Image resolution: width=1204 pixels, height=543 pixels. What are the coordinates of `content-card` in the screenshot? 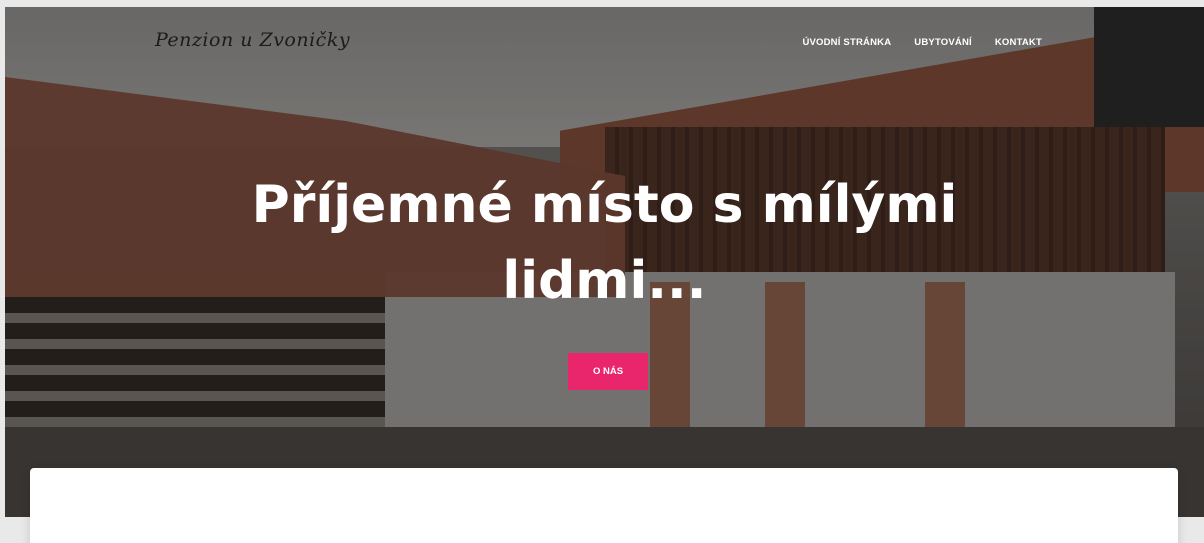 It's located at (604, 505).